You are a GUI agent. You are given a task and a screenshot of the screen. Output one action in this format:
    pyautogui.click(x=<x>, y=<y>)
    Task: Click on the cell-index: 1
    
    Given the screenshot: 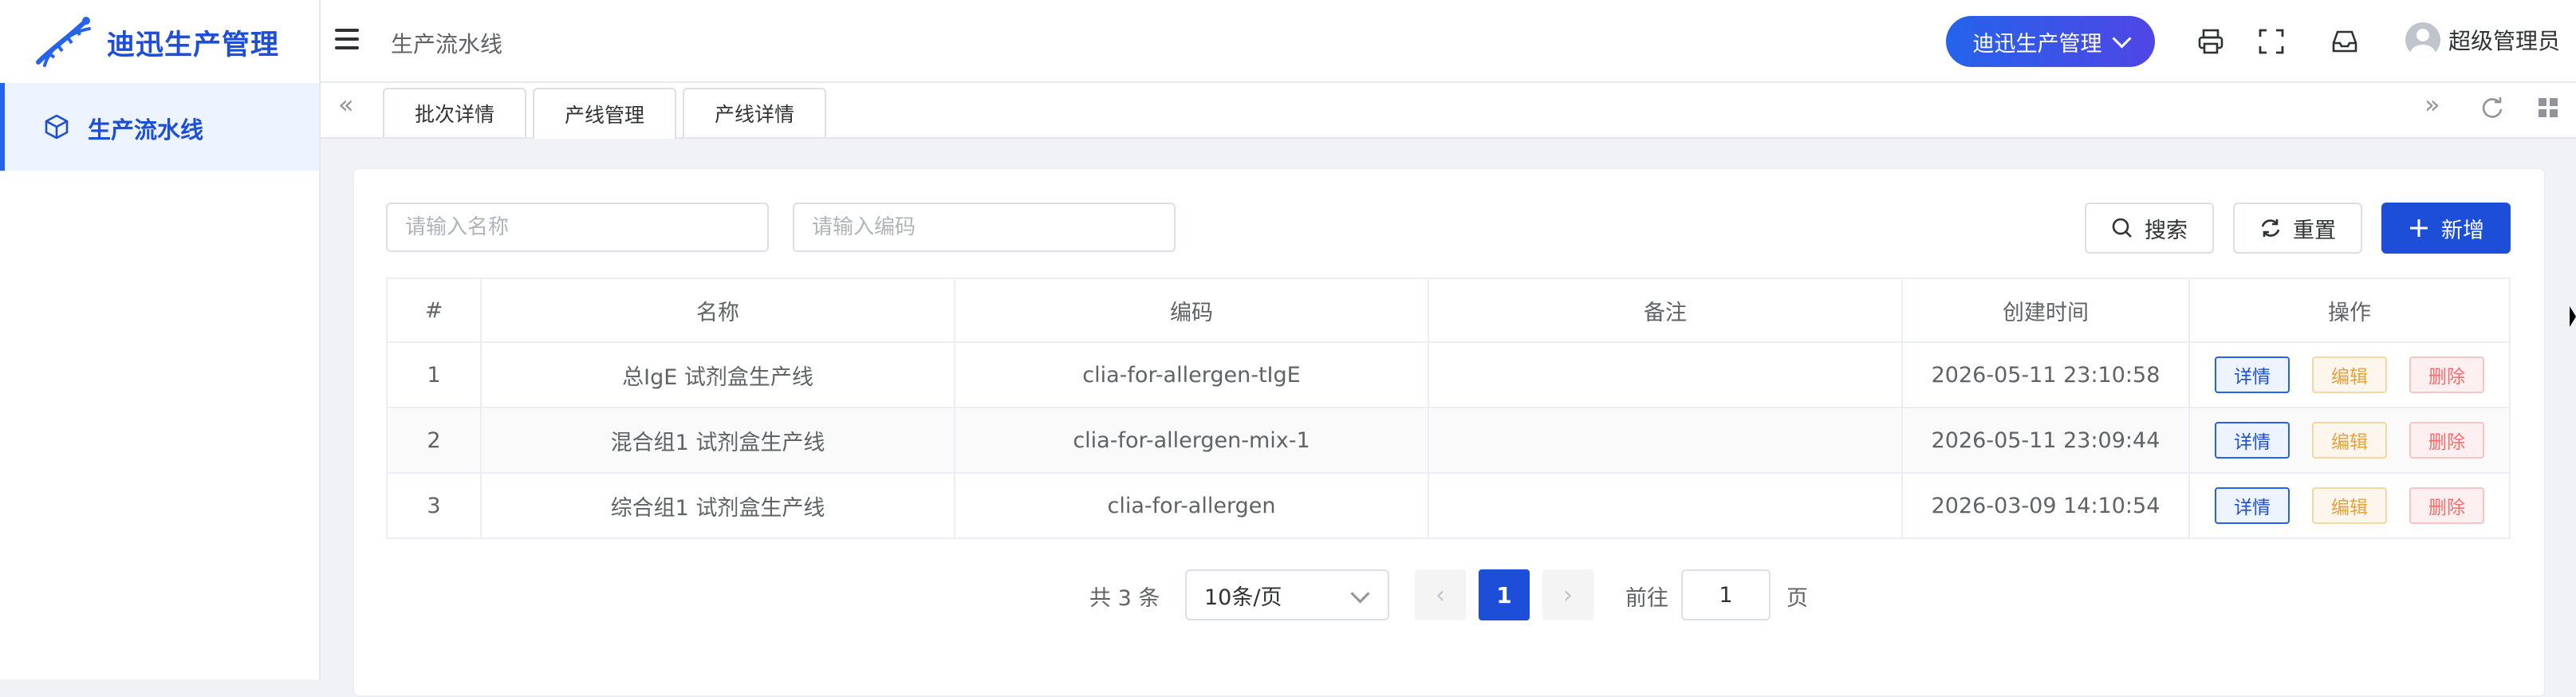 What is the action you would take?
    pyautogui.click(x=434, y=374)
    